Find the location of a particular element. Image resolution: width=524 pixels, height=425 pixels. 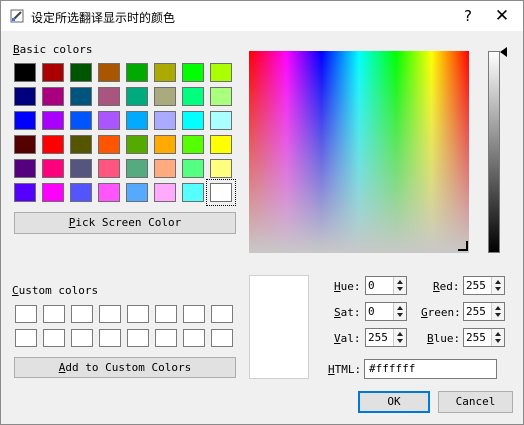

val-spinbox: 255 is located at coordinates (386, 337).